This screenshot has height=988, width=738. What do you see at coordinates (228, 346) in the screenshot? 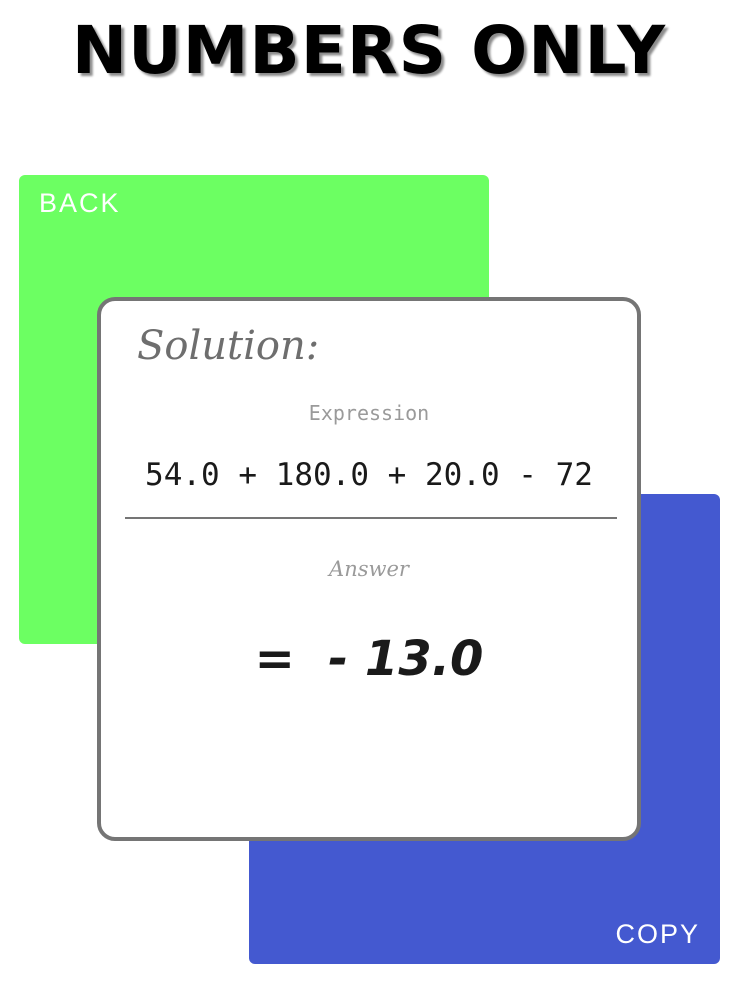
I see `solution-heading: Solution:` at bounding box center [228, 346].